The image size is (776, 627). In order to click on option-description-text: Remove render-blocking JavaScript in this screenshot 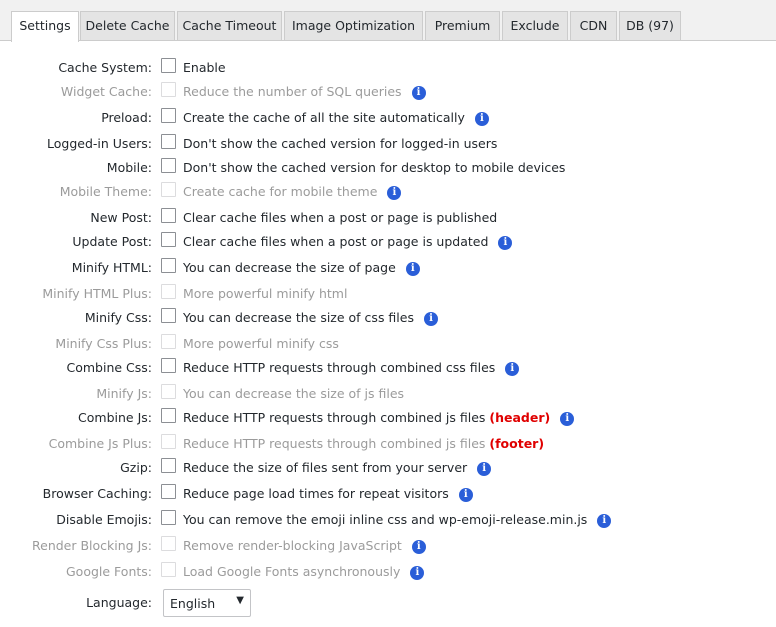, I will do `click(292, 545)`.